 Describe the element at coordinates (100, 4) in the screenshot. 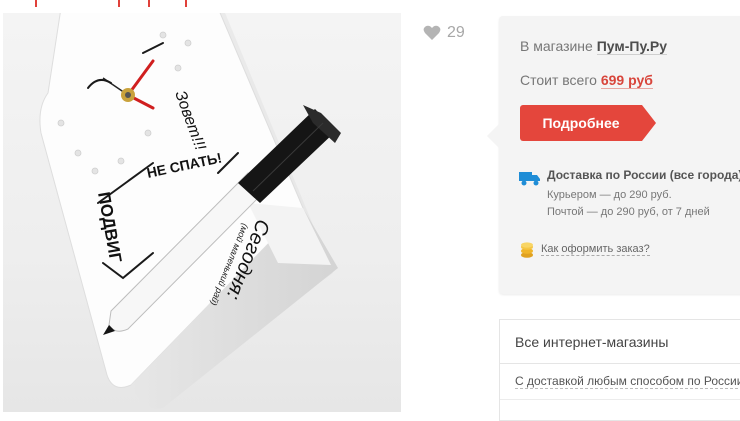

I see `top-decor-strip` at that location.